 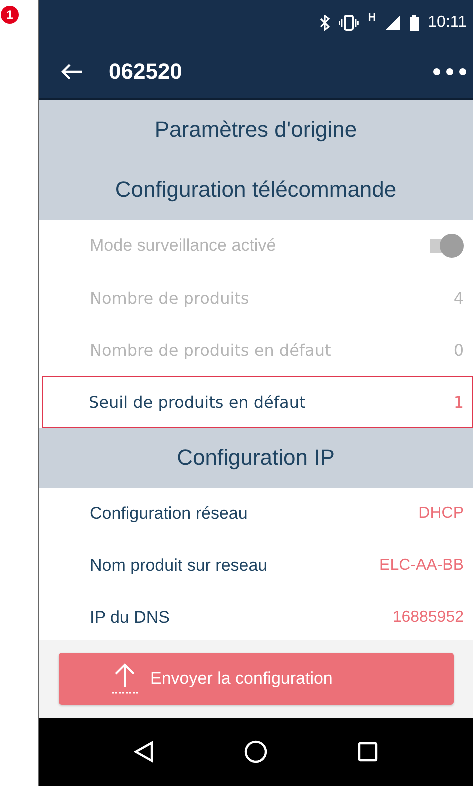 What do you see at coordinates (368, 752) in the screenshot?
I see `recent-apps-icon` at bounding box center [368, 752].